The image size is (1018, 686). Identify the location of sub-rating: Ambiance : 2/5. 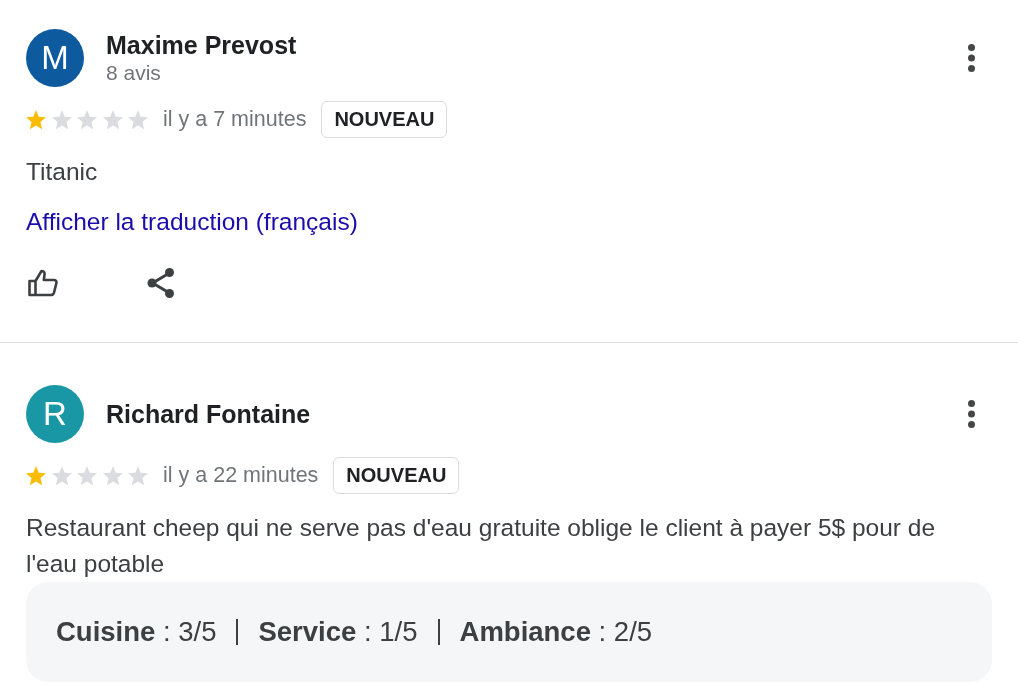
(556, 632).